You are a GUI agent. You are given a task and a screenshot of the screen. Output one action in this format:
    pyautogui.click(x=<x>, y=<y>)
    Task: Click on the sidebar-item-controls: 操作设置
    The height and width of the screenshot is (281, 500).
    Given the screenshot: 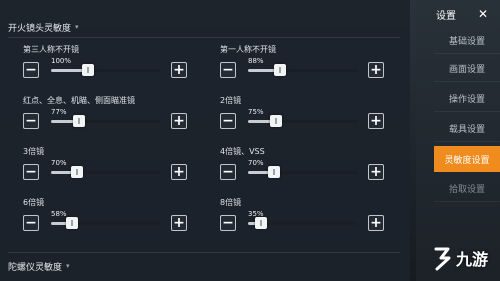 What is the action you would take?
    pyautogui.click(x=467, y=99)
    